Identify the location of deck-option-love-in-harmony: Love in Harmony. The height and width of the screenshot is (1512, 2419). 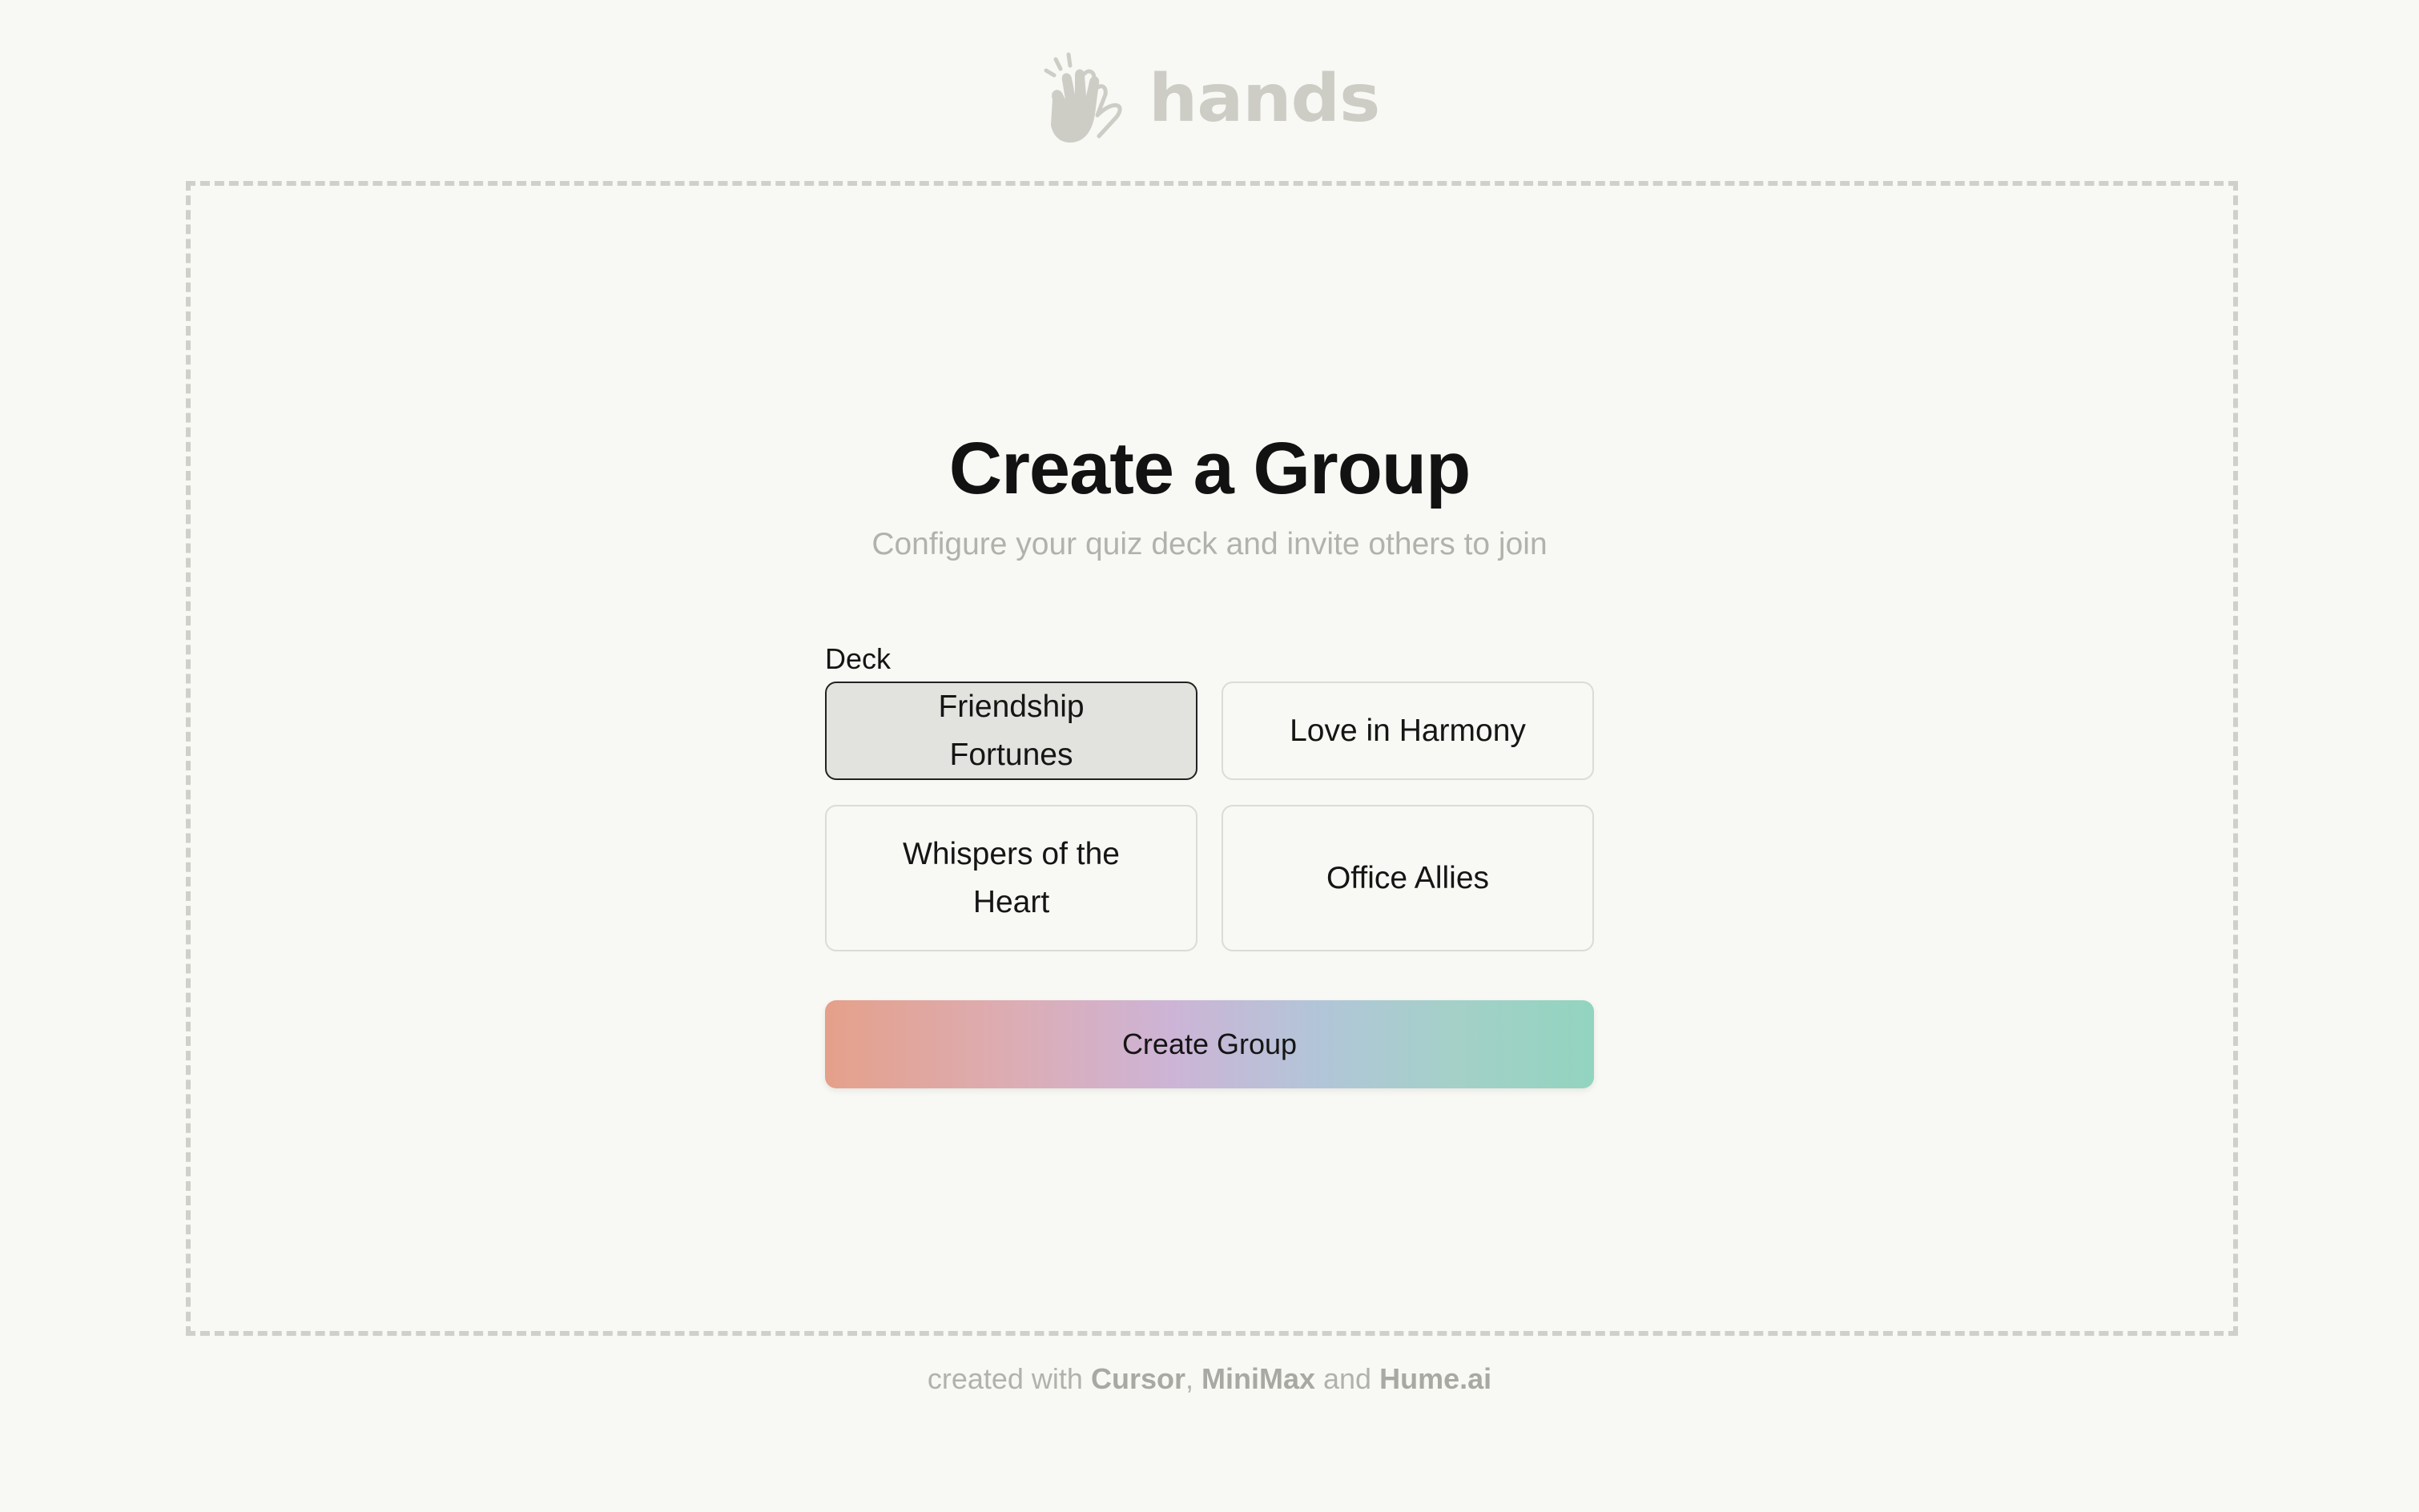
(1408, 731).